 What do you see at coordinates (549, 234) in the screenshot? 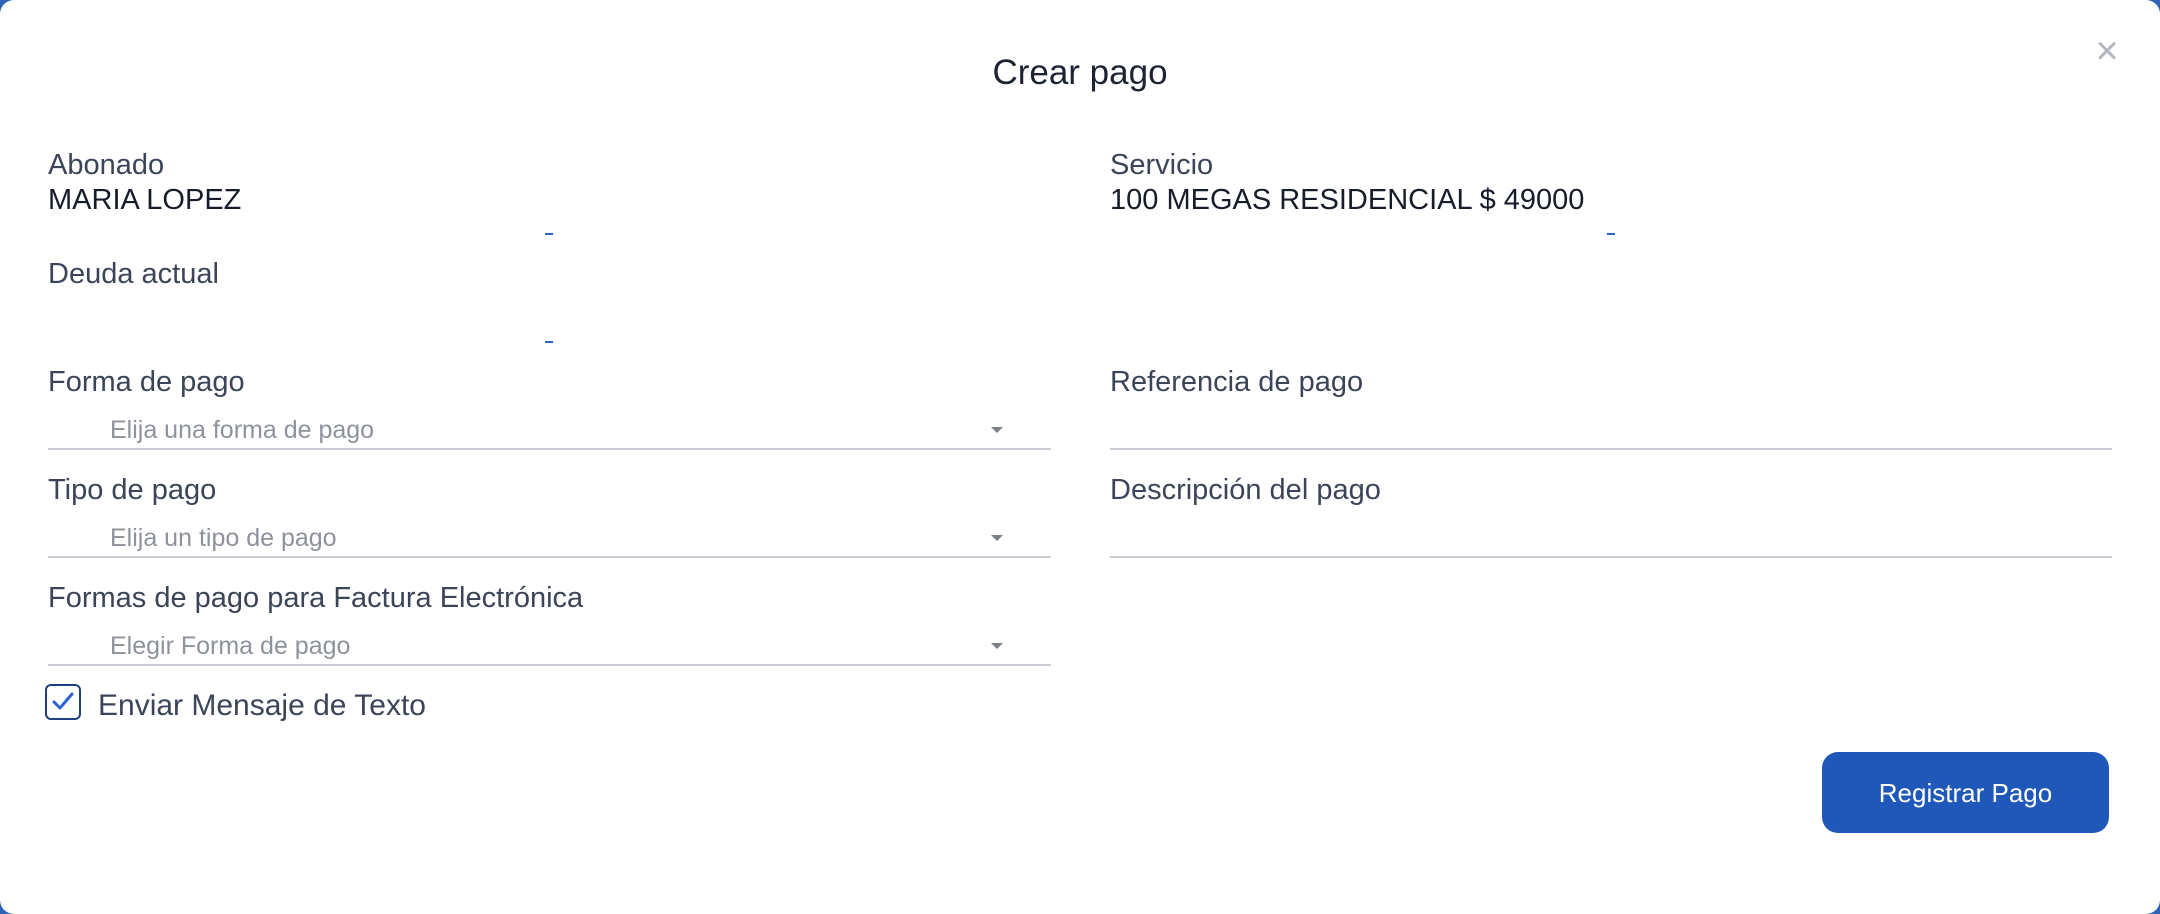
I see `abonado-dash` at bounding box center [549, 234].